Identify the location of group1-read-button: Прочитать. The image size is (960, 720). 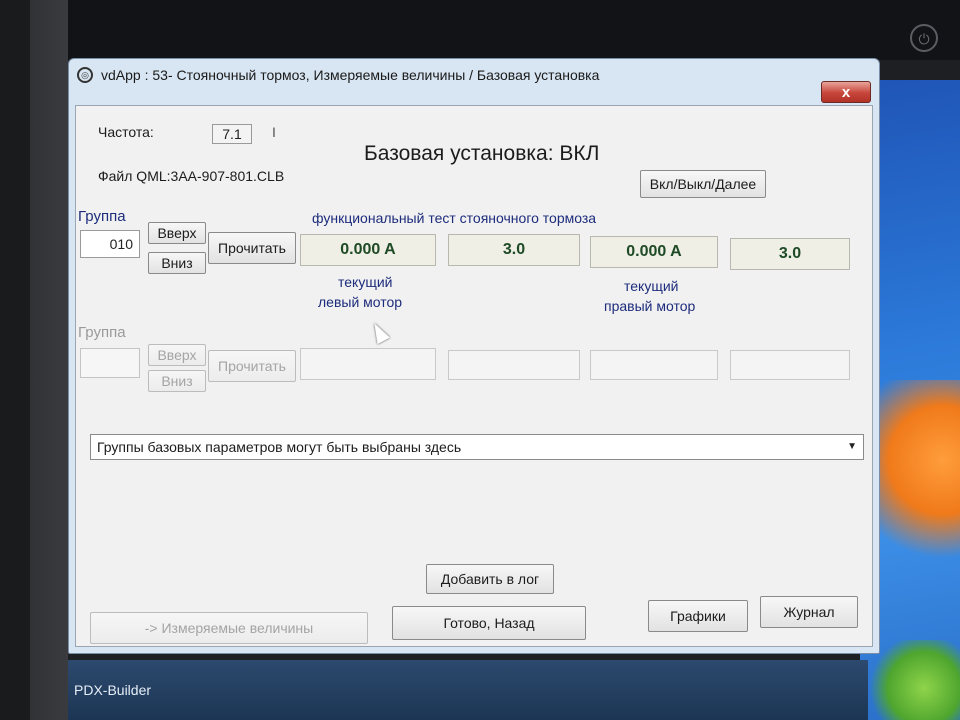
(252, 248).